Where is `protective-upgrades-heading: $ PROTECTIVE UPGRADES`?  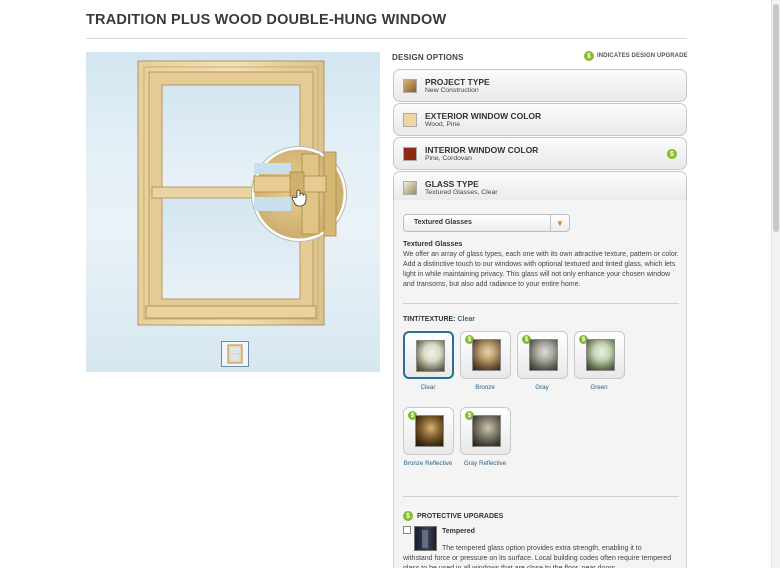 protective-upgrades-heading: $ PROTECTIVE UPGRADES is located at coordinates (453, 516).